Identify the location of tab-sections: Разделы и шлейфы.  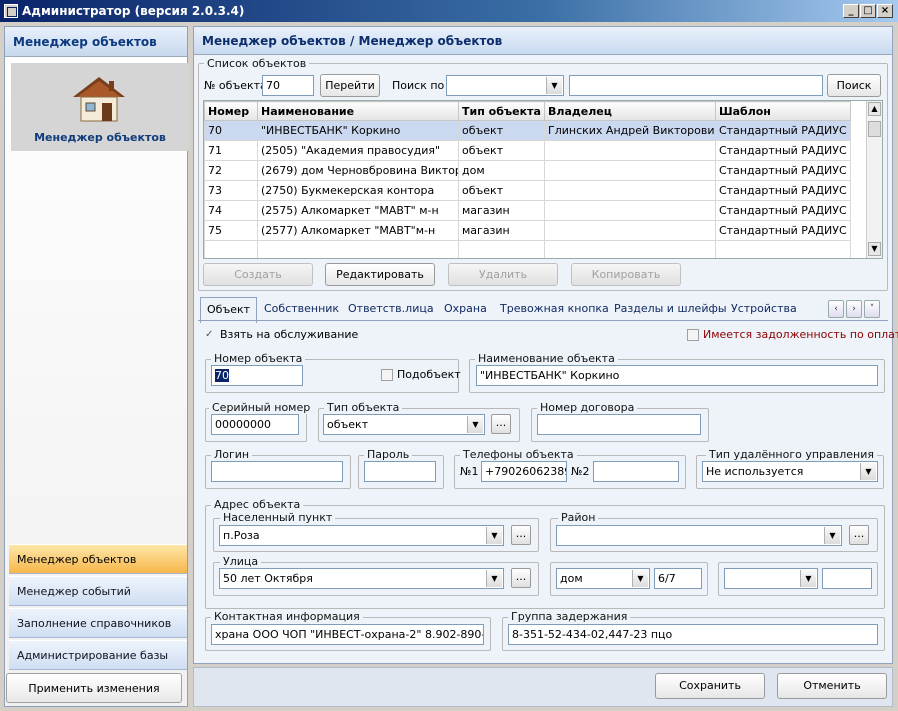
(670, 309).